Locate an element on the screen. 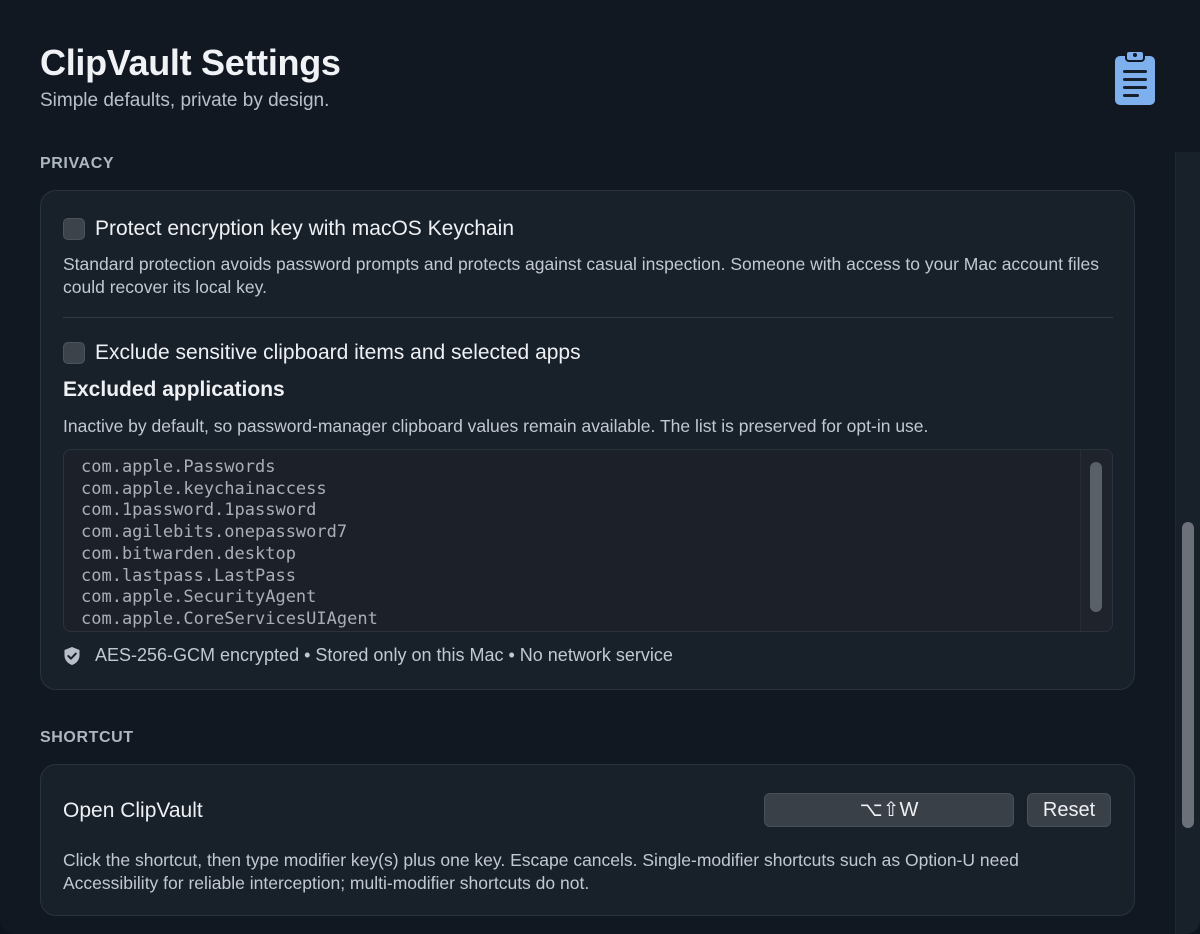 The height and width of the screenshot is (934, 1200). excluded-app-item: com.apple.SecurityAgent is located at coordinates (199, 597).